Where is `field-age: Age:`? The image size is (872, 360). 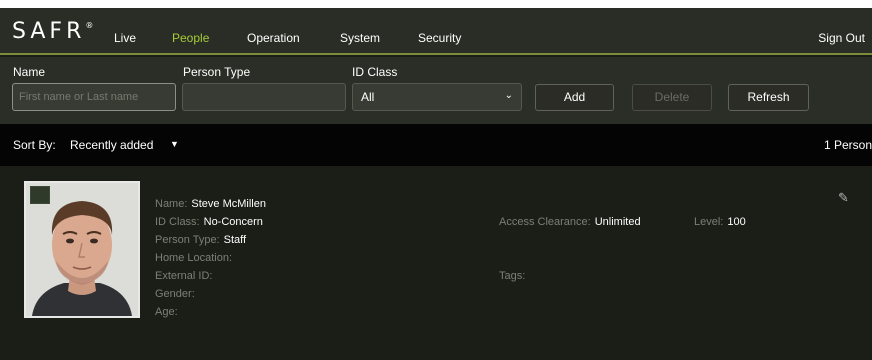
field-age: Age: is located at coordinates (168, 312).